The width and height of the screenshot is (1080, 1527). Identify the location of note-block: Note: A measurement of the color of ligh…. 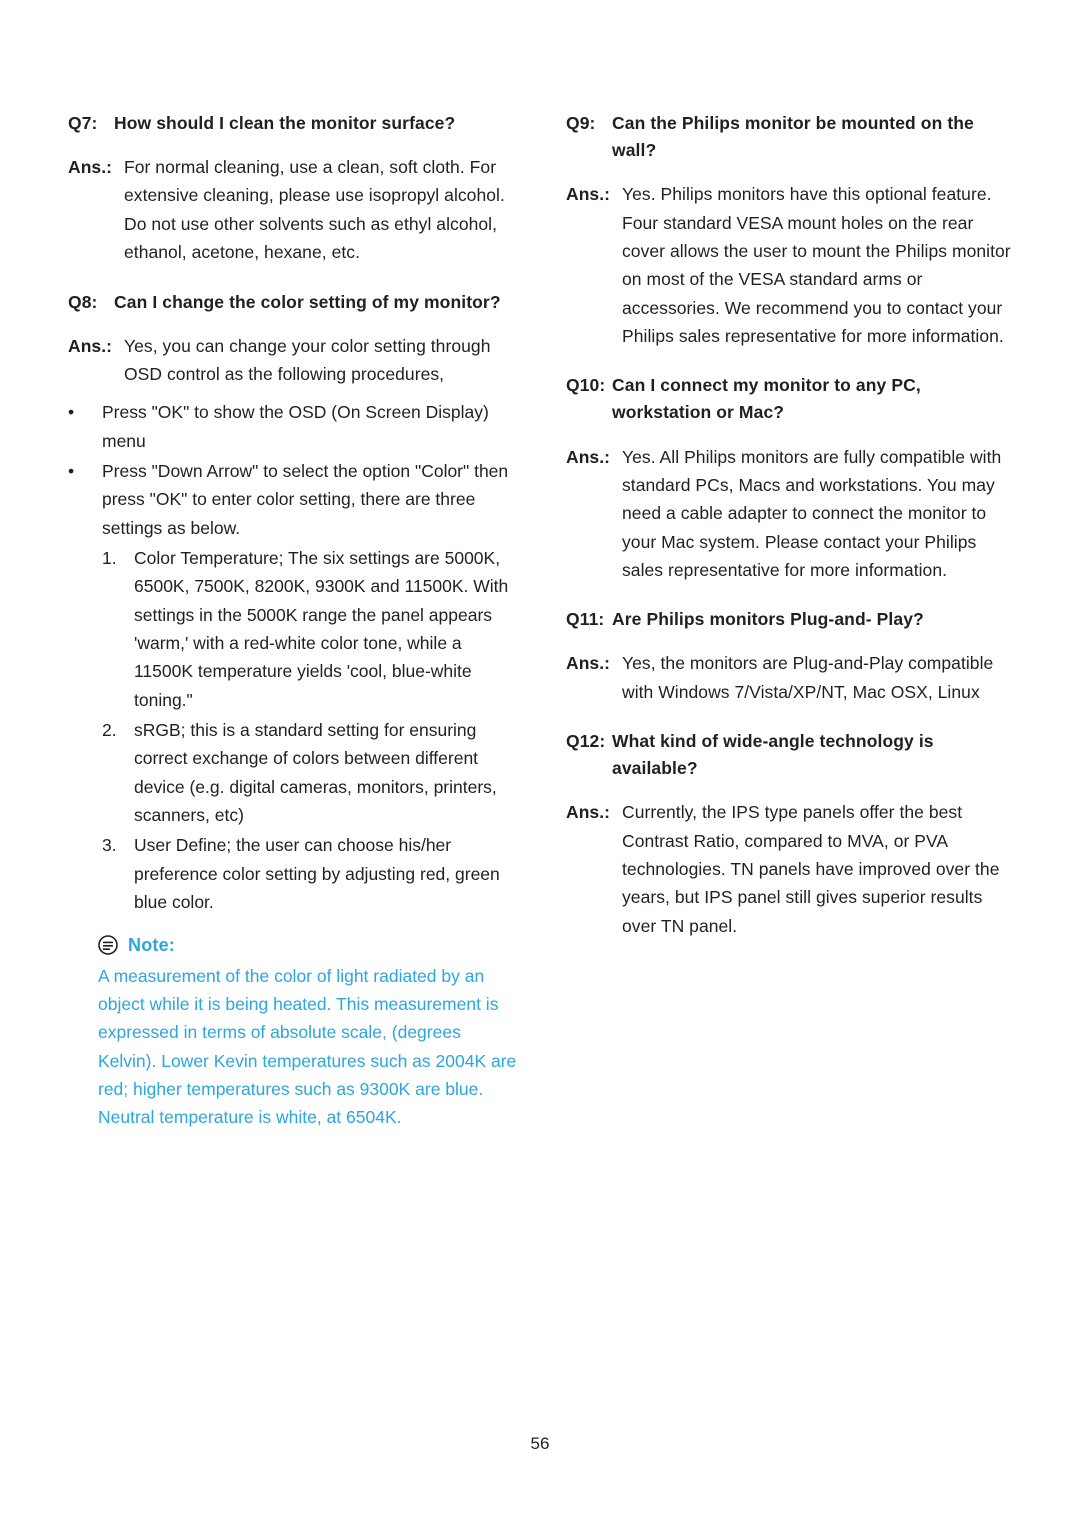
(294, 1033).